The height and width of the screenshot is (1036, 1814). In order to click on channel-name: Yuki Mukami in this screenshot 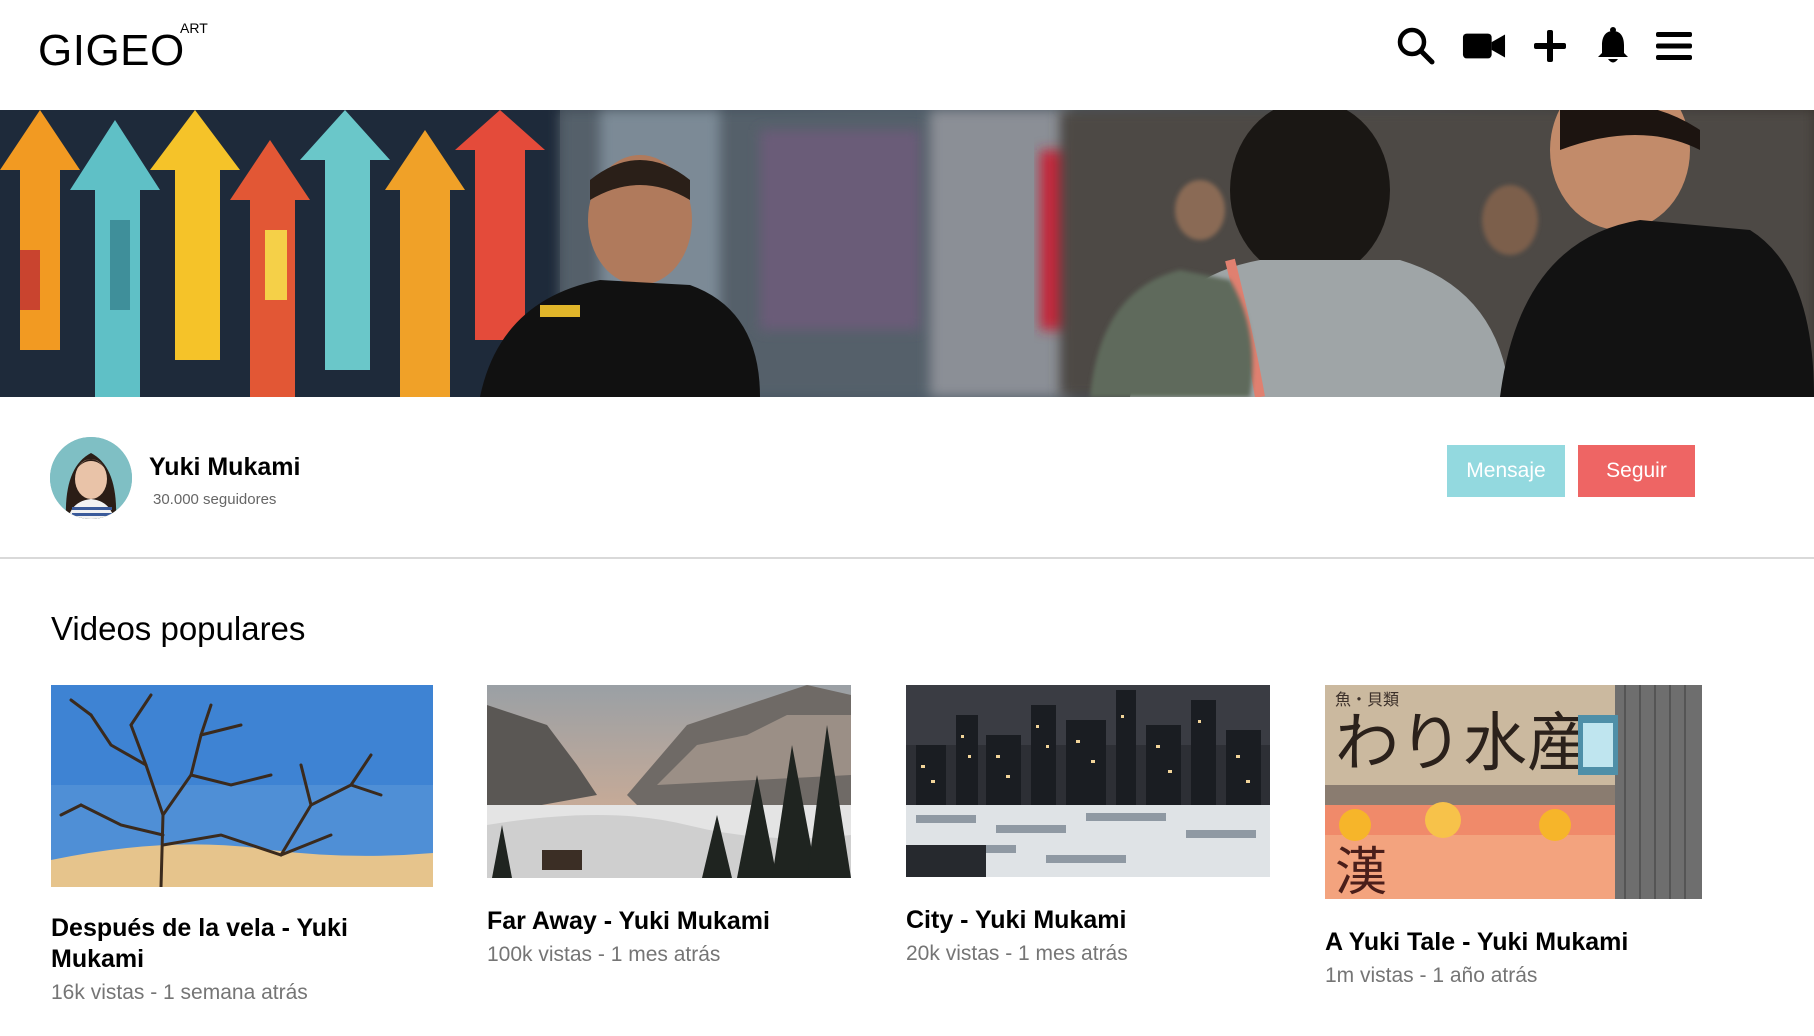, I will do `click(224, 467)`.